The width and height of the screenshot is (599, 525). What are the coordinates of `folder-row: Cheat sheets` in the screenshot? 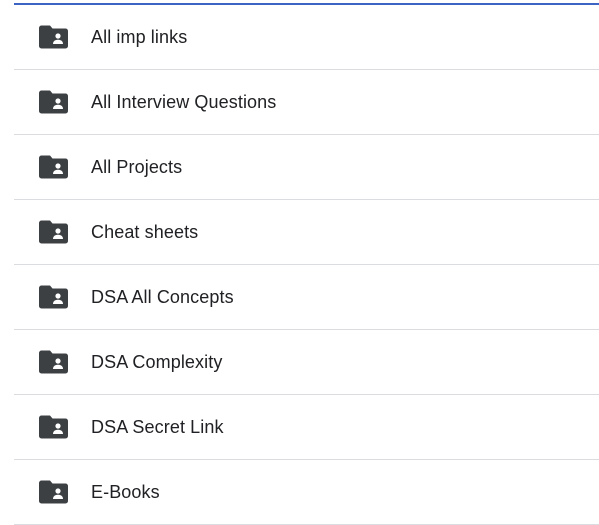 It's located at (306, 232).